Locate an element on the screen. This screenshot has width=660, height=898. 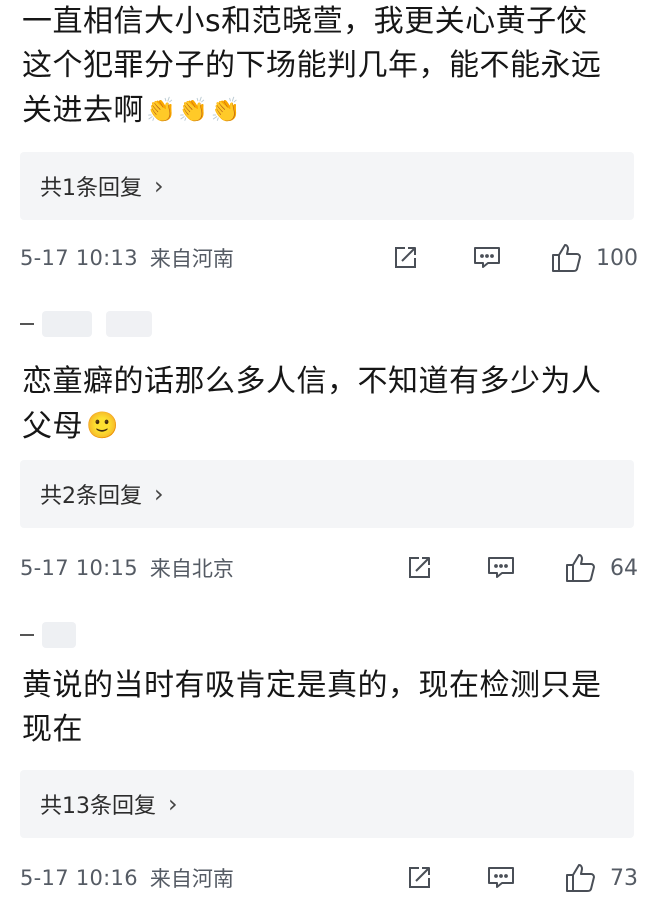
comment-2-line-2: 父母 🙂 is located at coordinates (334, 426).